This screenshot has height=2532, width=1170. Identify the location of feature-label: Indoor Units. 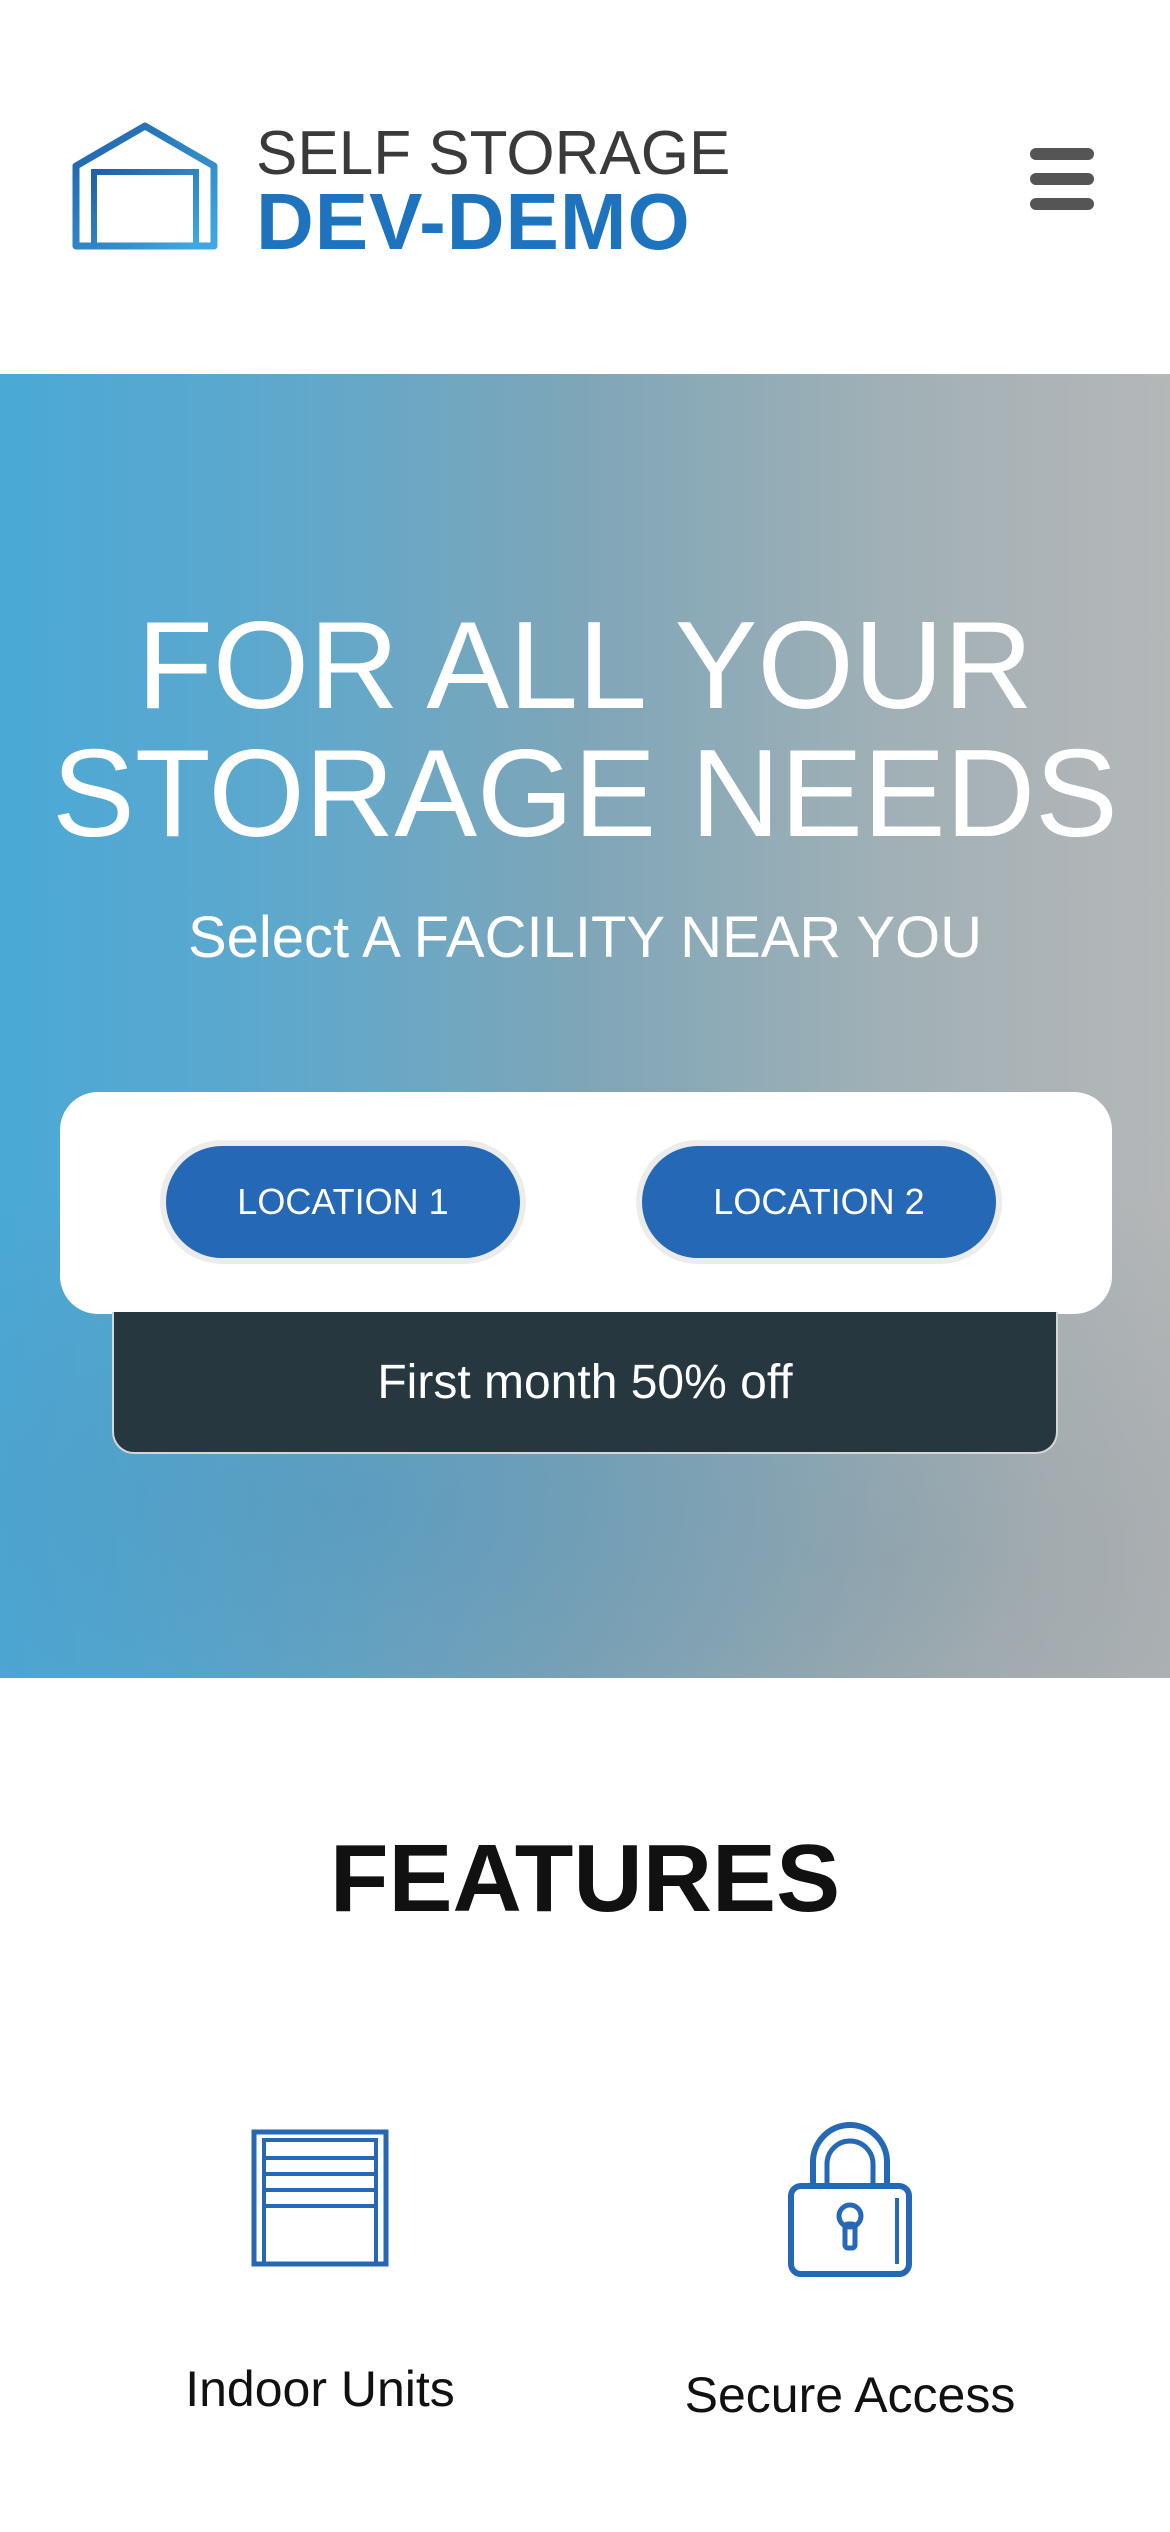
(320, 2389).